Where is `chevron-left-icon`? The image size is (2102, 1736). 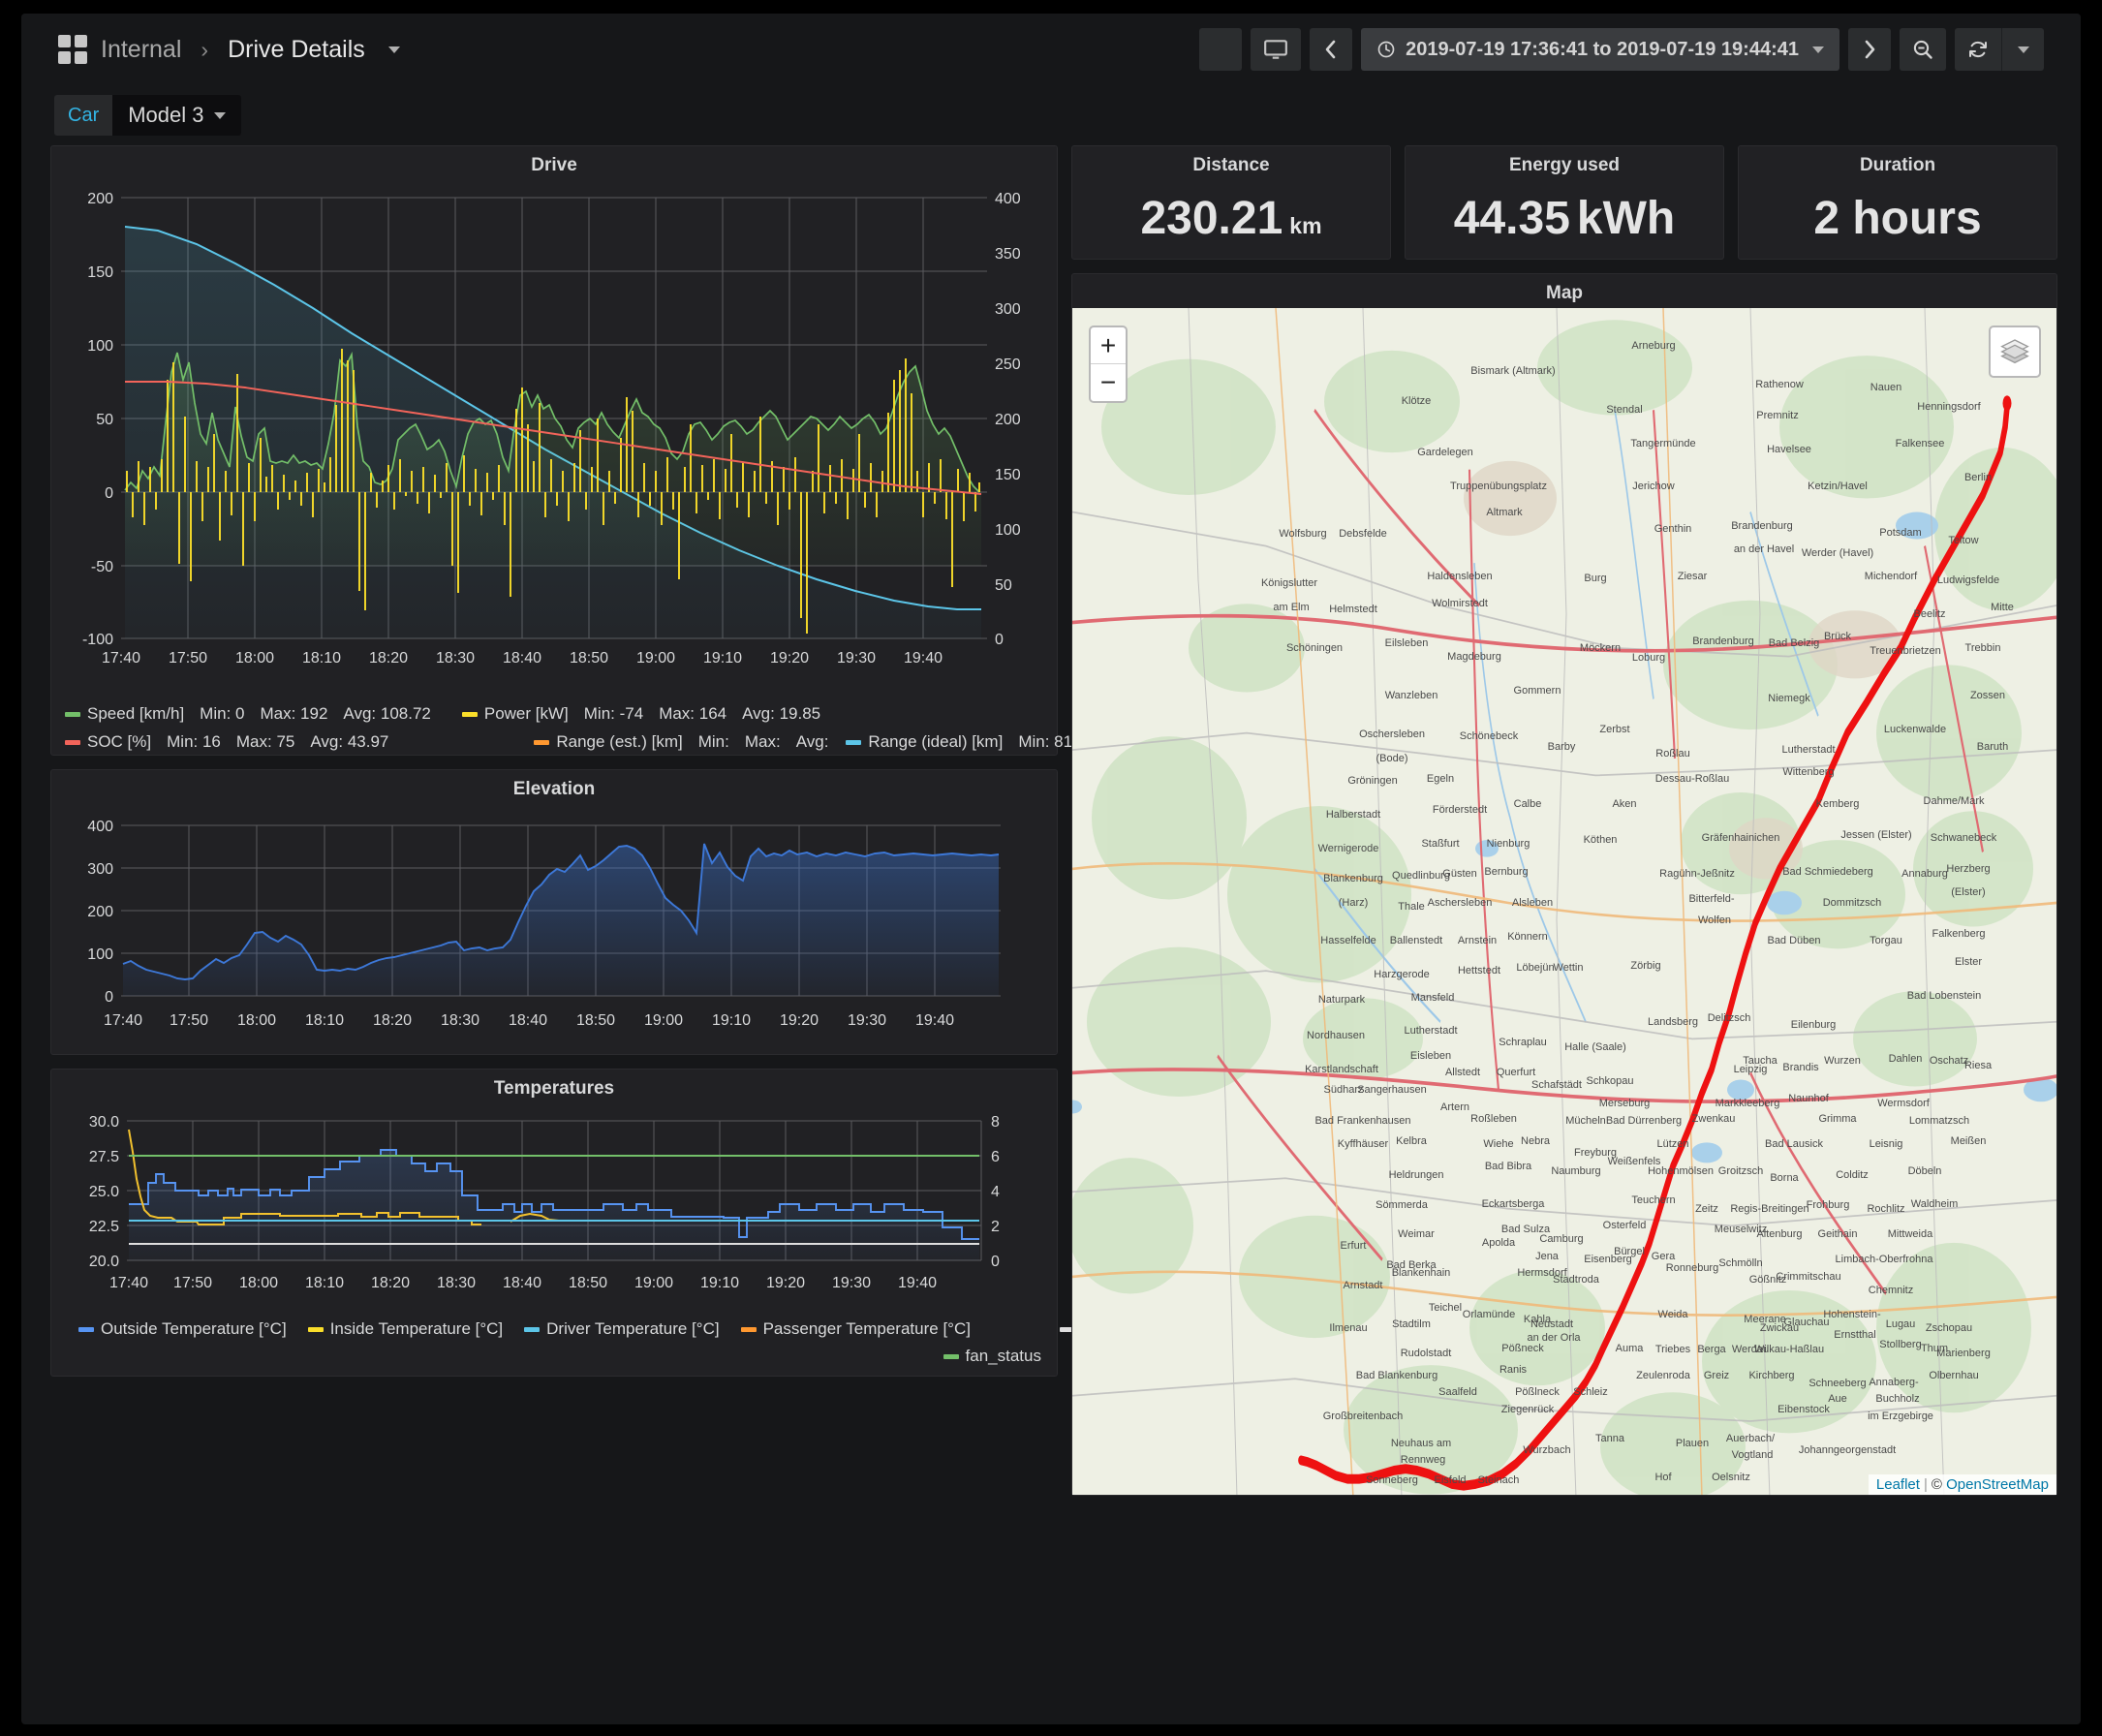
chevron-left-icon is located at coordinates (1330, 49).